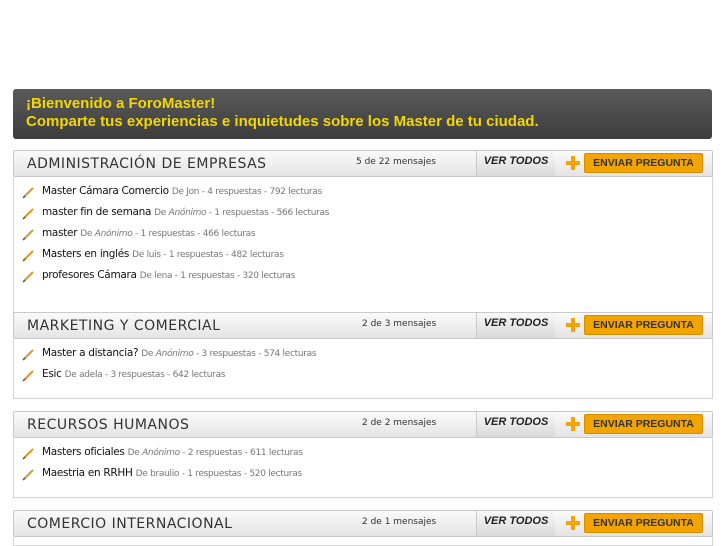 This screenshot has height=546, width=727. Describe the element at coordinates (147, 164) in the screenshot. I see `section-title: ADMINISTRACIÓN DE EMPRESAS` at that location.